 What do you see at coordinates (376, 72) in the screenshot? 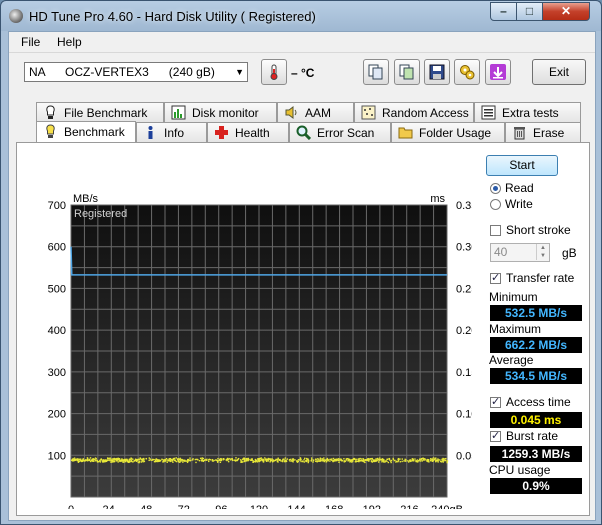
I see `copy-info-button` at bounding box center [376, 72].